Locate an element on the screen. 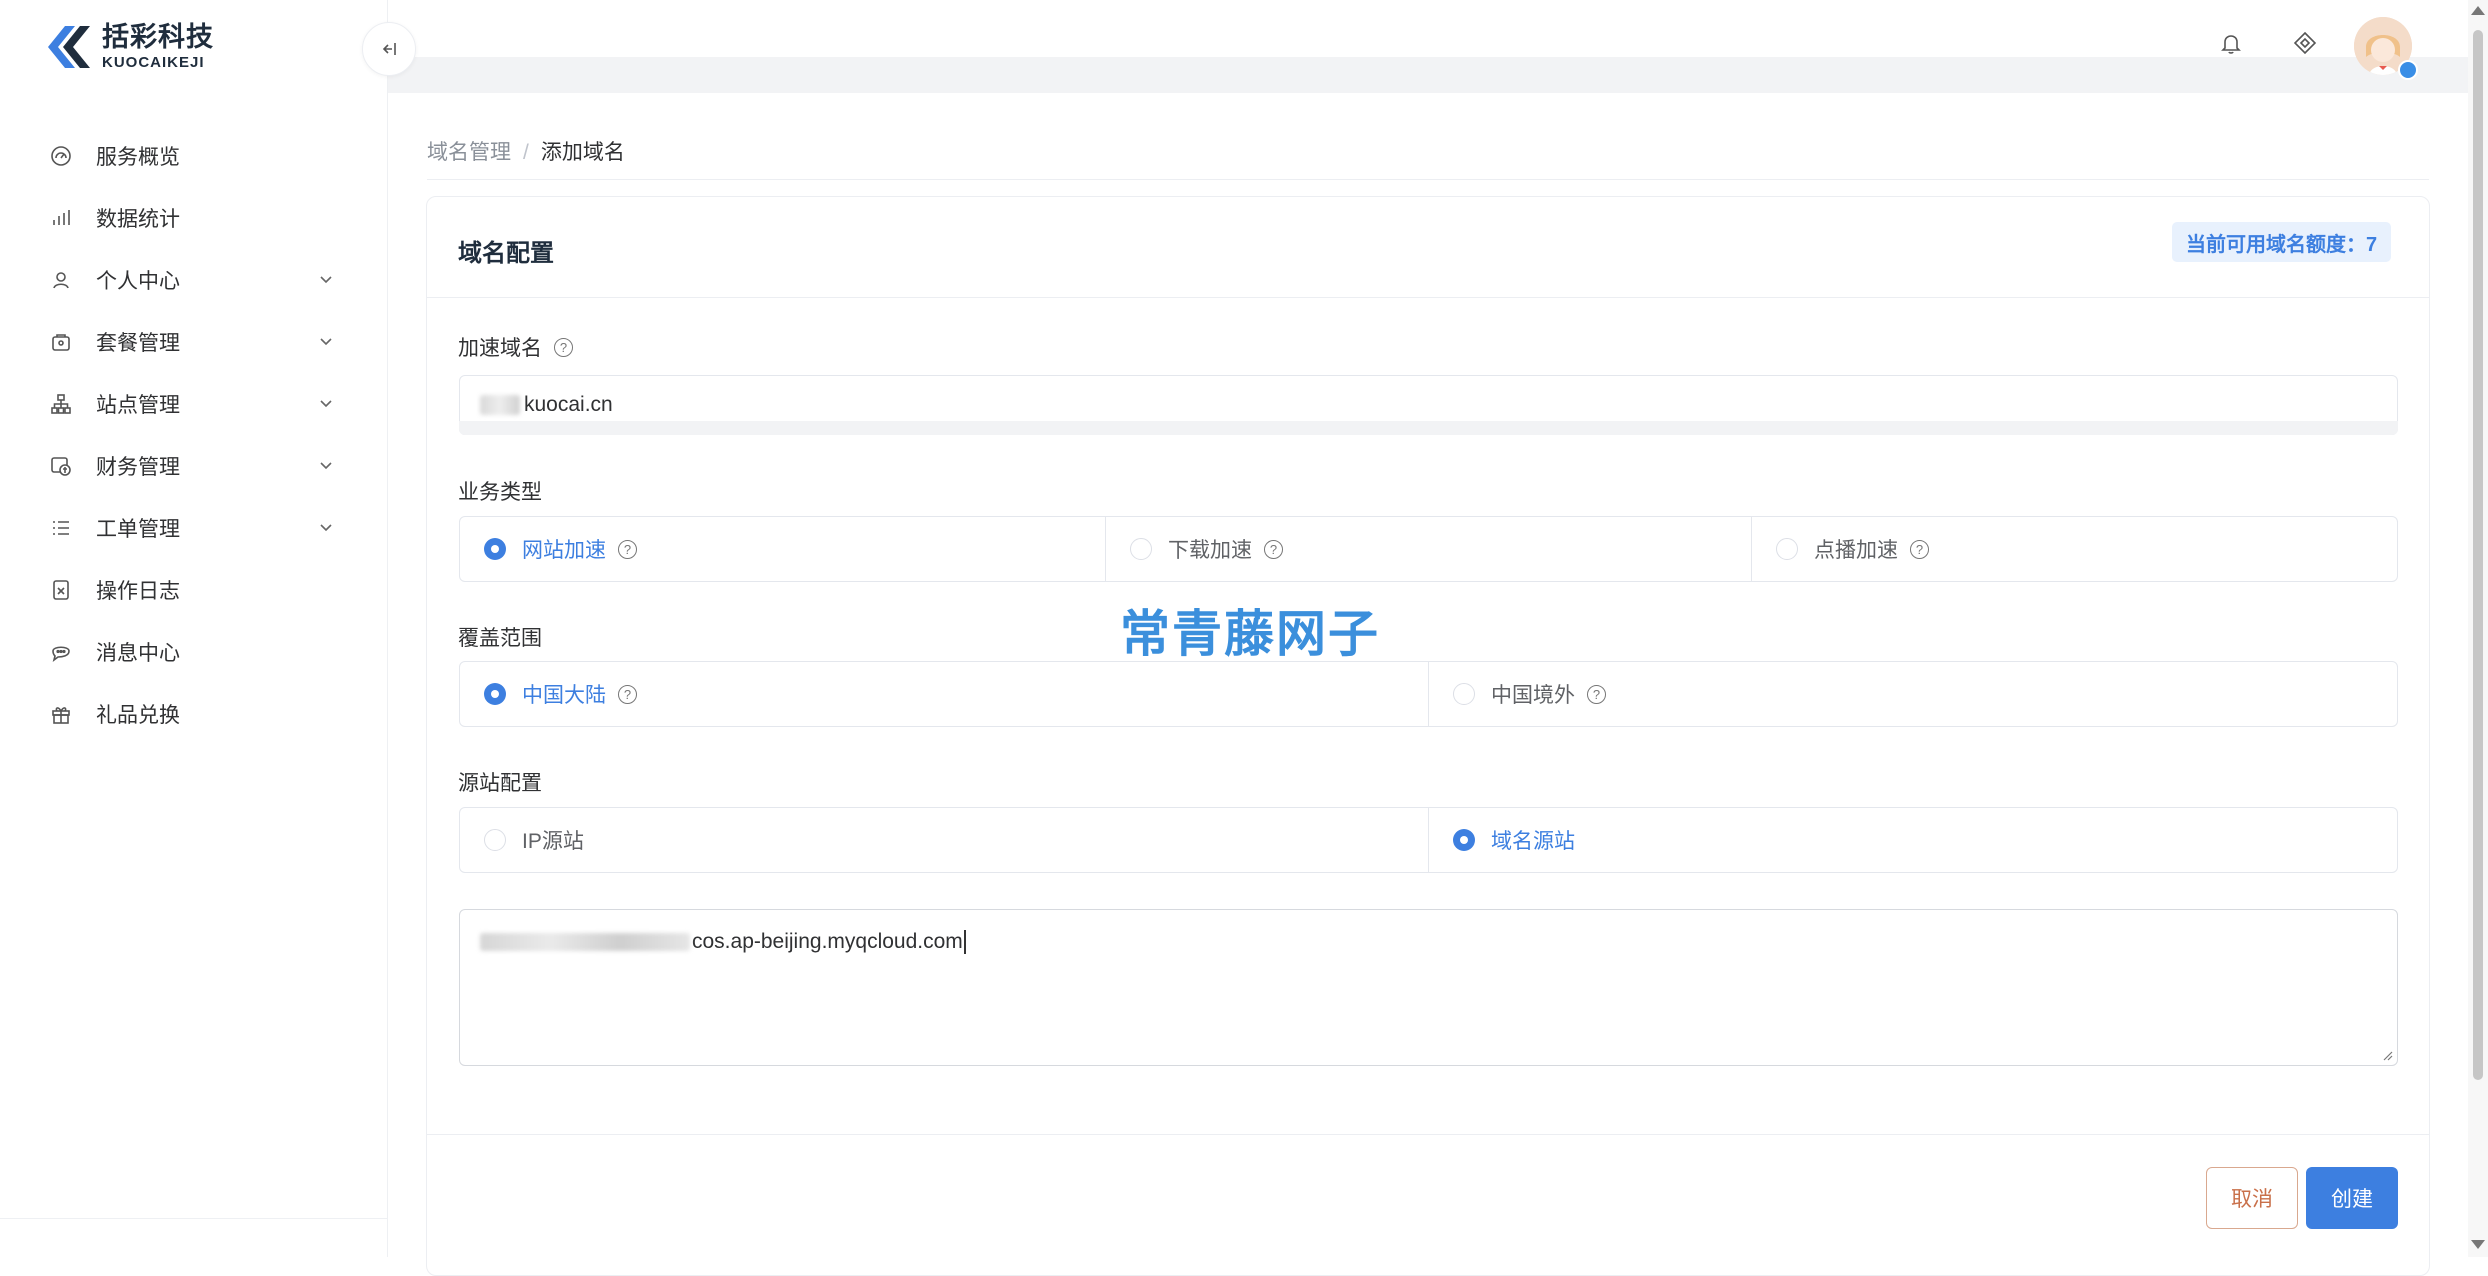 The width and height of the screenshot is (2488, 1276). brand-logo: 括彩科技 KUOCAIKEJI is located at coordinates (127, 47).